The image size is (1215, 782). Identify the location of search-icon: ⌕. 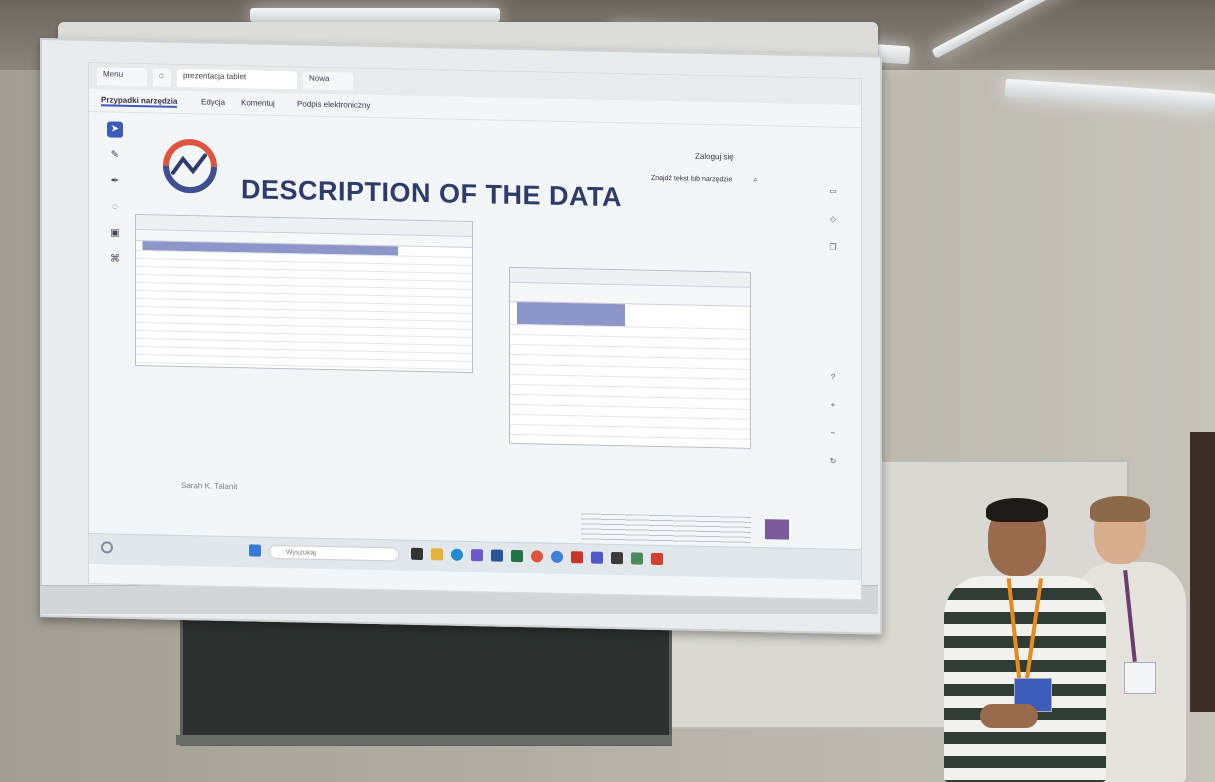
(755, 180).